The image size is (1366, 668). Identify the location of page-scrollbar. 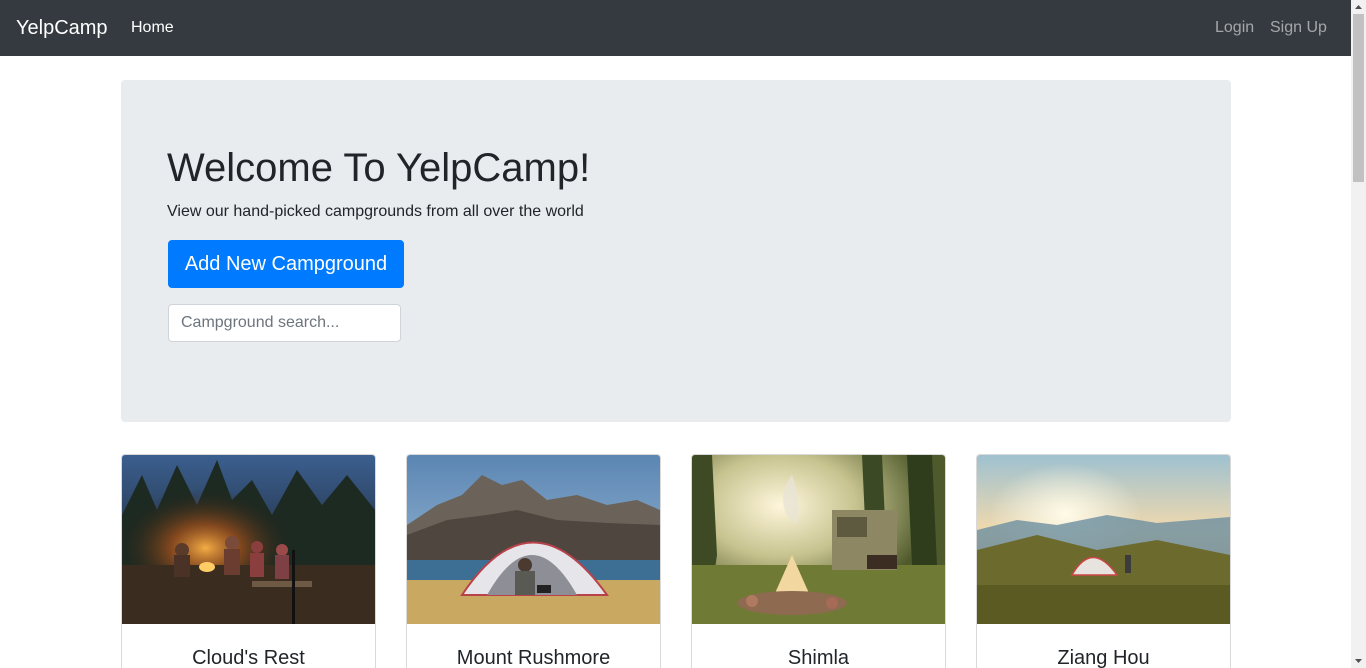
(1358, 334).